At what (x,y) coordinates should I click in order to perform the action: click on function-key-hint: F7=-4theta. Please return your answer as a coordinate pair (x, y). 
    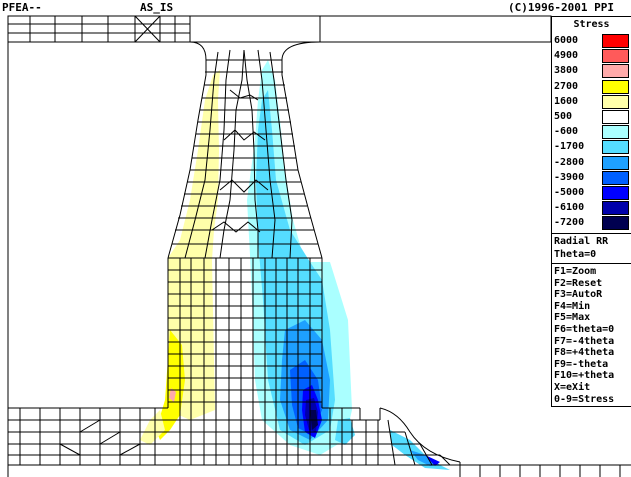
    Looking at the image, I should click on (584, 342).